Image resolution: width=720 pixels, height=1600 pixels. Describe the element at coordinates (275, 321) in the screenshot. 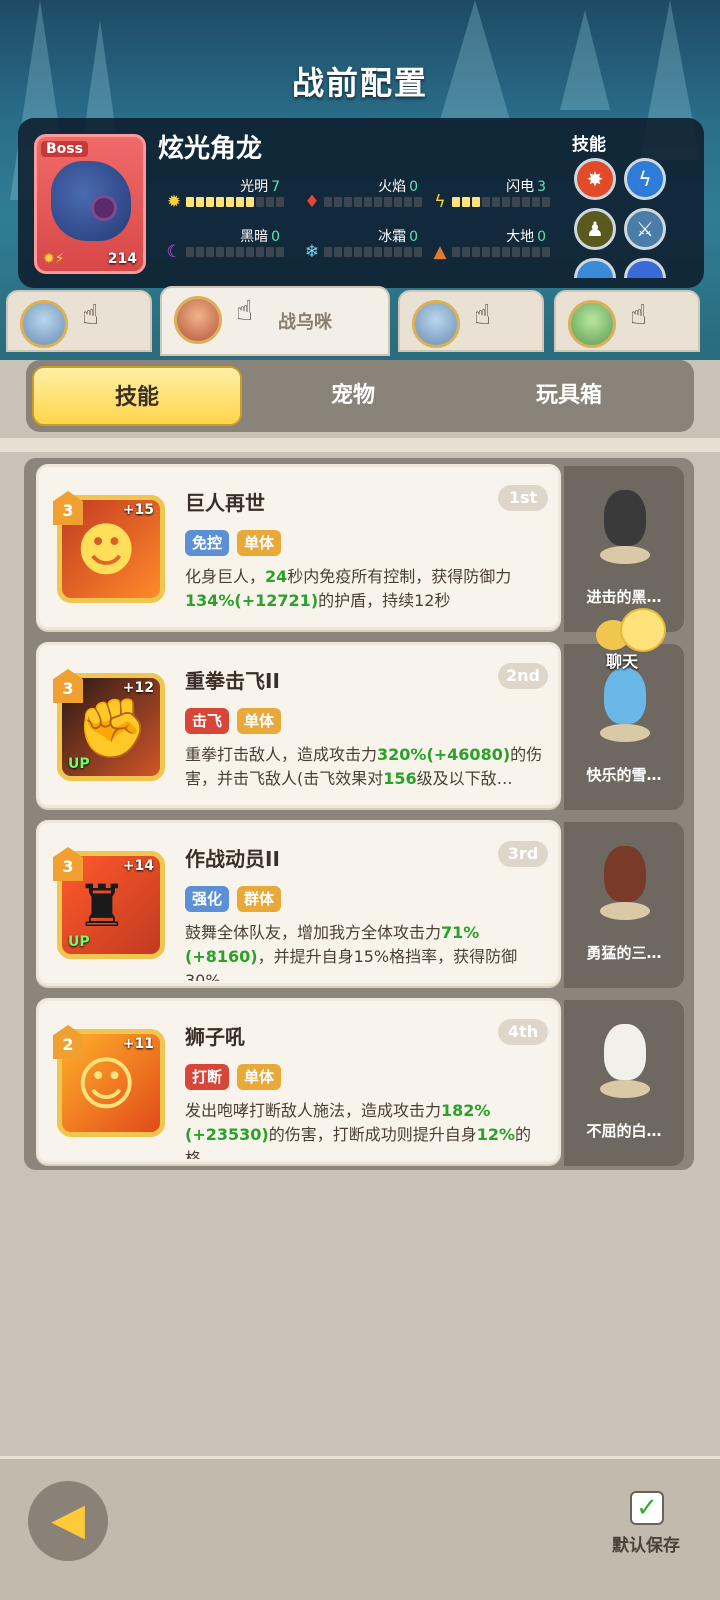

I see `hero-tab-2: ☝ 战乌咪` at that location.